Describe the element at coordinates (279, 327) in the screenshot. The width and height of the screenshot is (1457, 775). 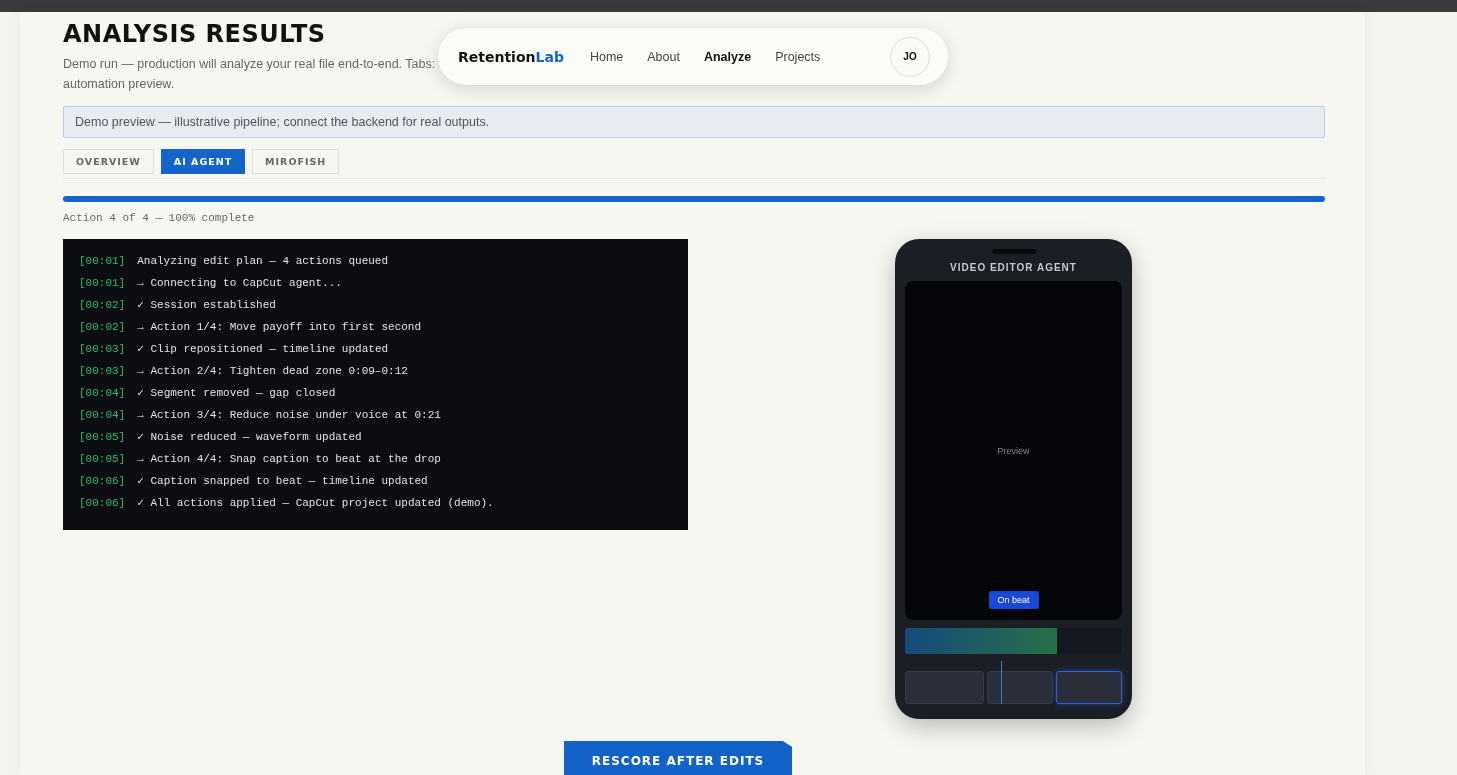
I see `log-message: → Action 1/4: Move payoff into first second` at that location.